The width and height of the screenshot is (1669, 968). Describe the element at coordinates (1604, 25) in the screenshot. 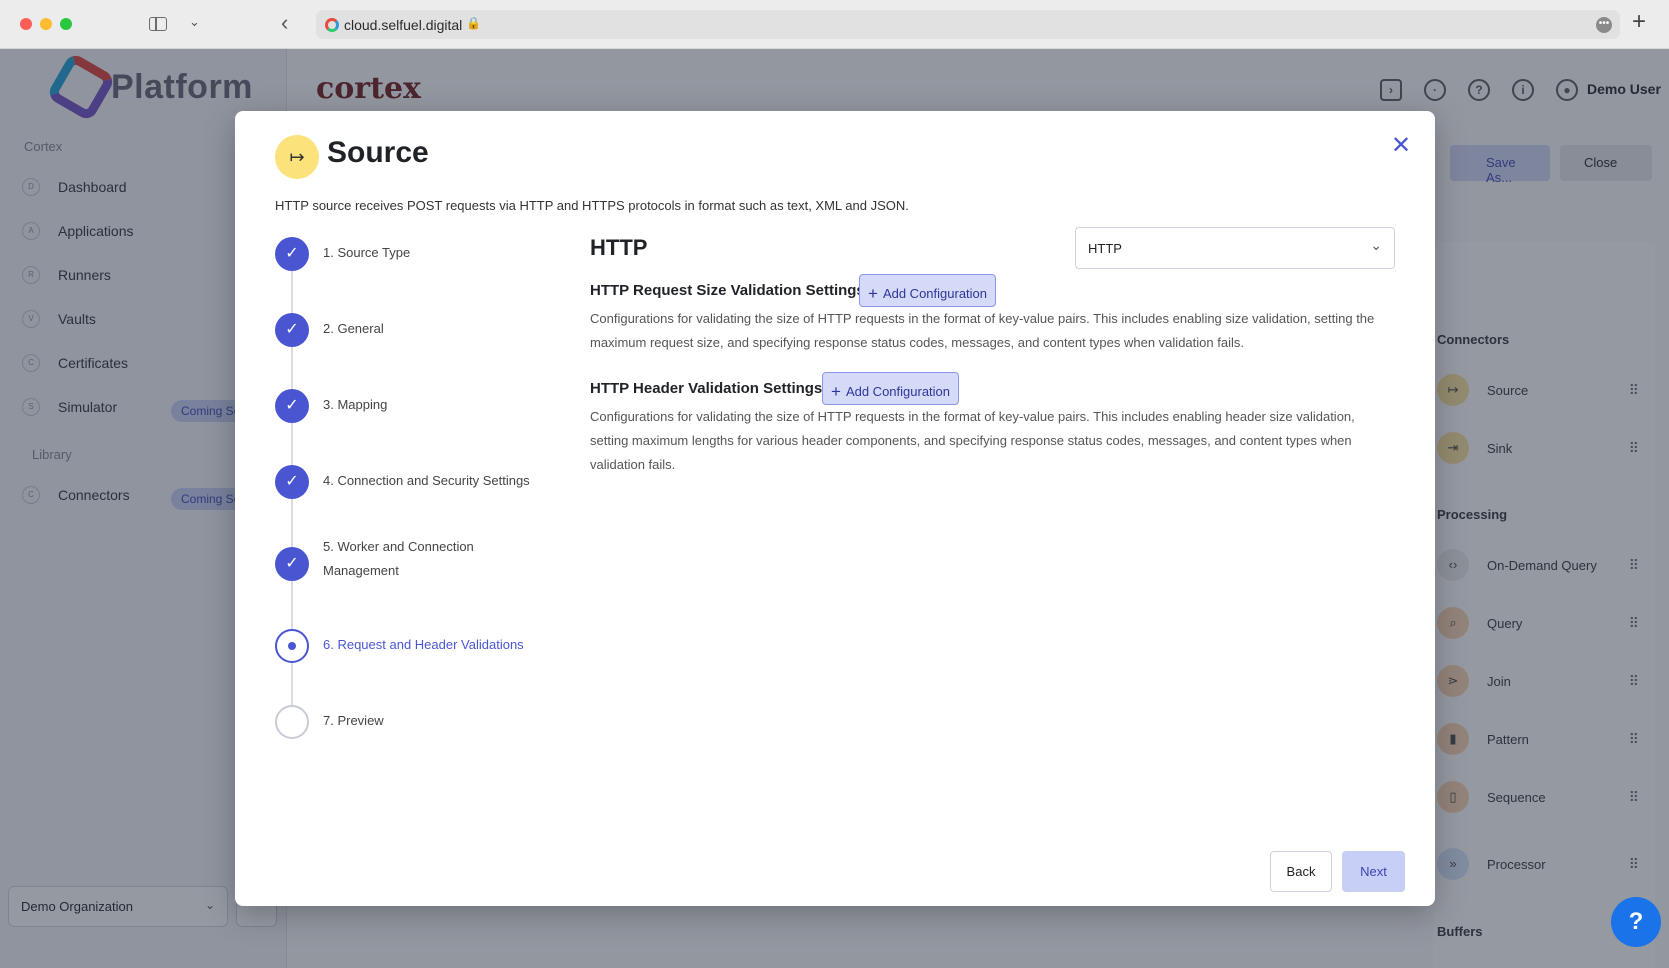

I see `more-options-icon: •••` at that location.